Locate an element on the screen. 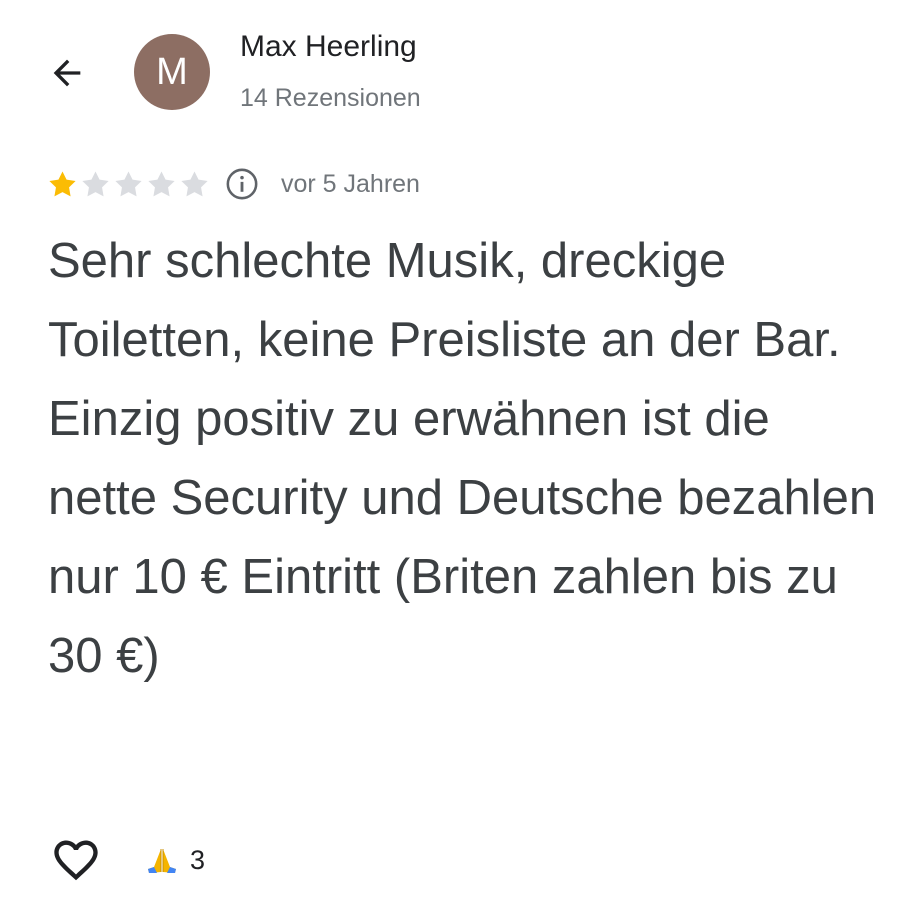 The image size is (921, 910). review-date: vor 5 Jahren is located at coordinates (350, 183).